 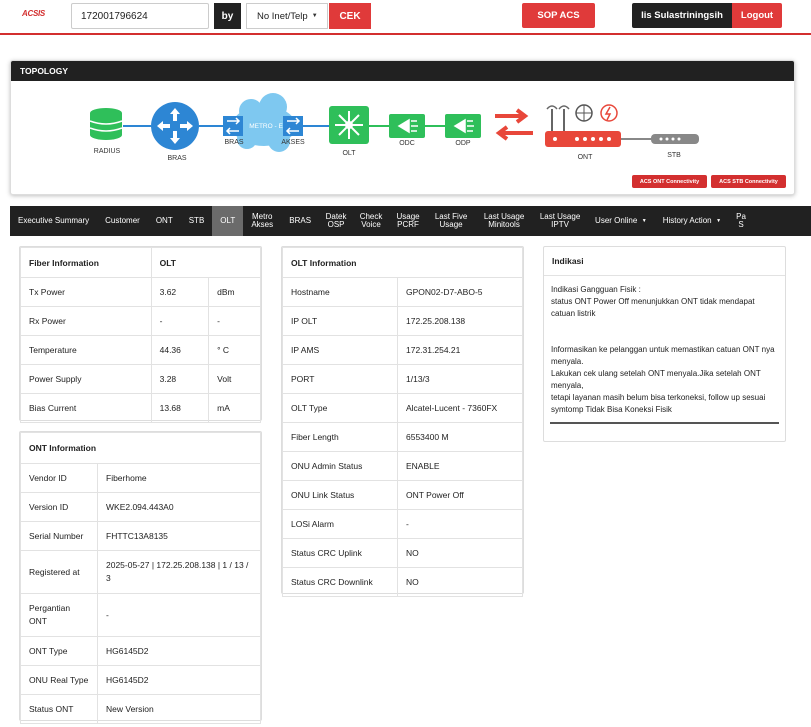 I want to click on row-value: -, so click(x=179, y=615).